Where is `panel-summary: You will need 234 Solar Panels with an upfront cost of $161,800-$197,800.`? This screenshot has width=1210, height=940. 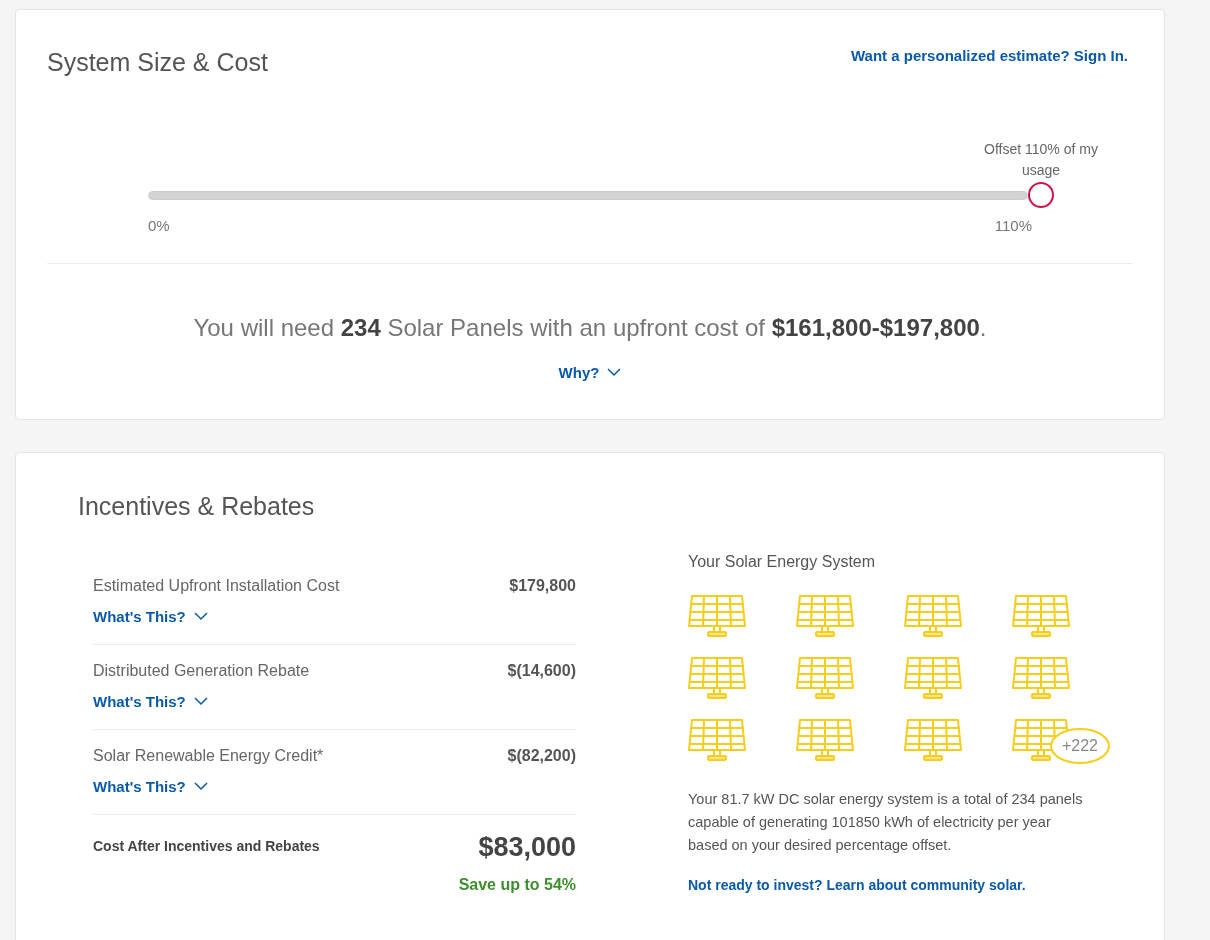 panel-summary: You will need 234 Solar Panels with an upfront cost of $161,800-$197,800. is located at coordinates (590, 327).